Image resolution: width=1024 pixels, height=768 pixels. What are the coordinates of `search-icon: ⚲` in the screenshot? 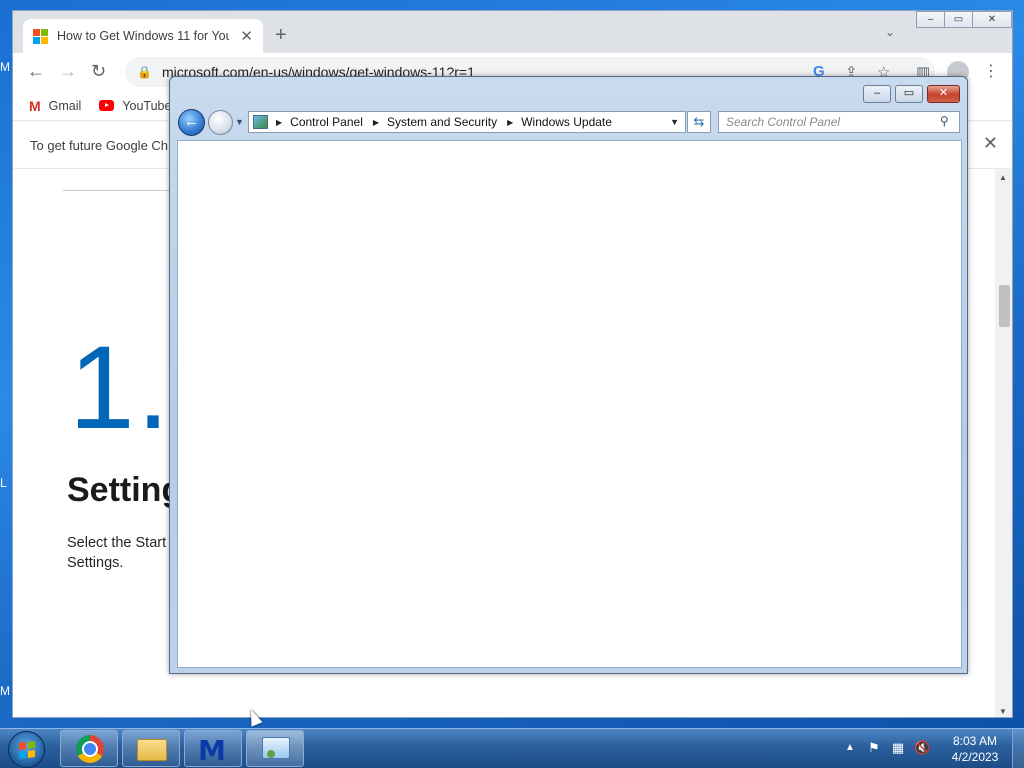 It's located at (944, 121).